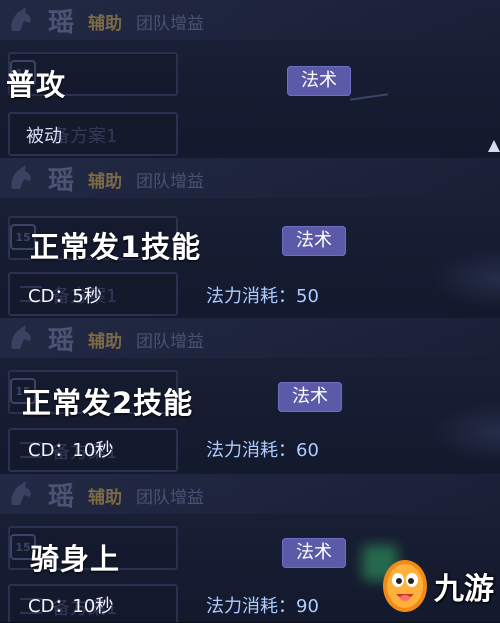 The height and width of the screenshot is (623, 500). Describe the element at coordinates (75, 559) in the screenshot. I see `skill-name: 骑身上` at that location.